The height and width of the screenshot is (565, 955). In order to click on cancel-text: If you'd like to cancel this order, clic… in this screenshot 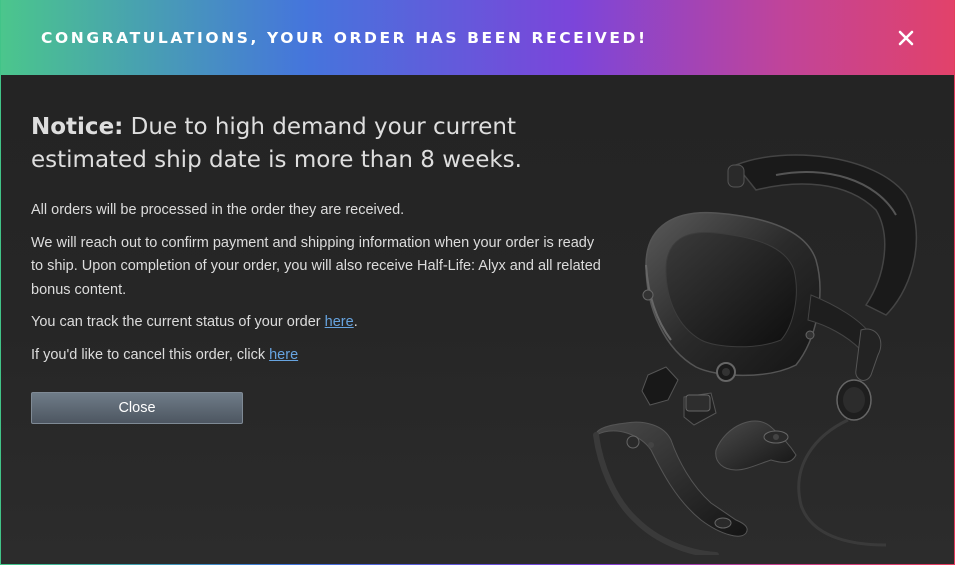, I will do `click(150, 354)`.